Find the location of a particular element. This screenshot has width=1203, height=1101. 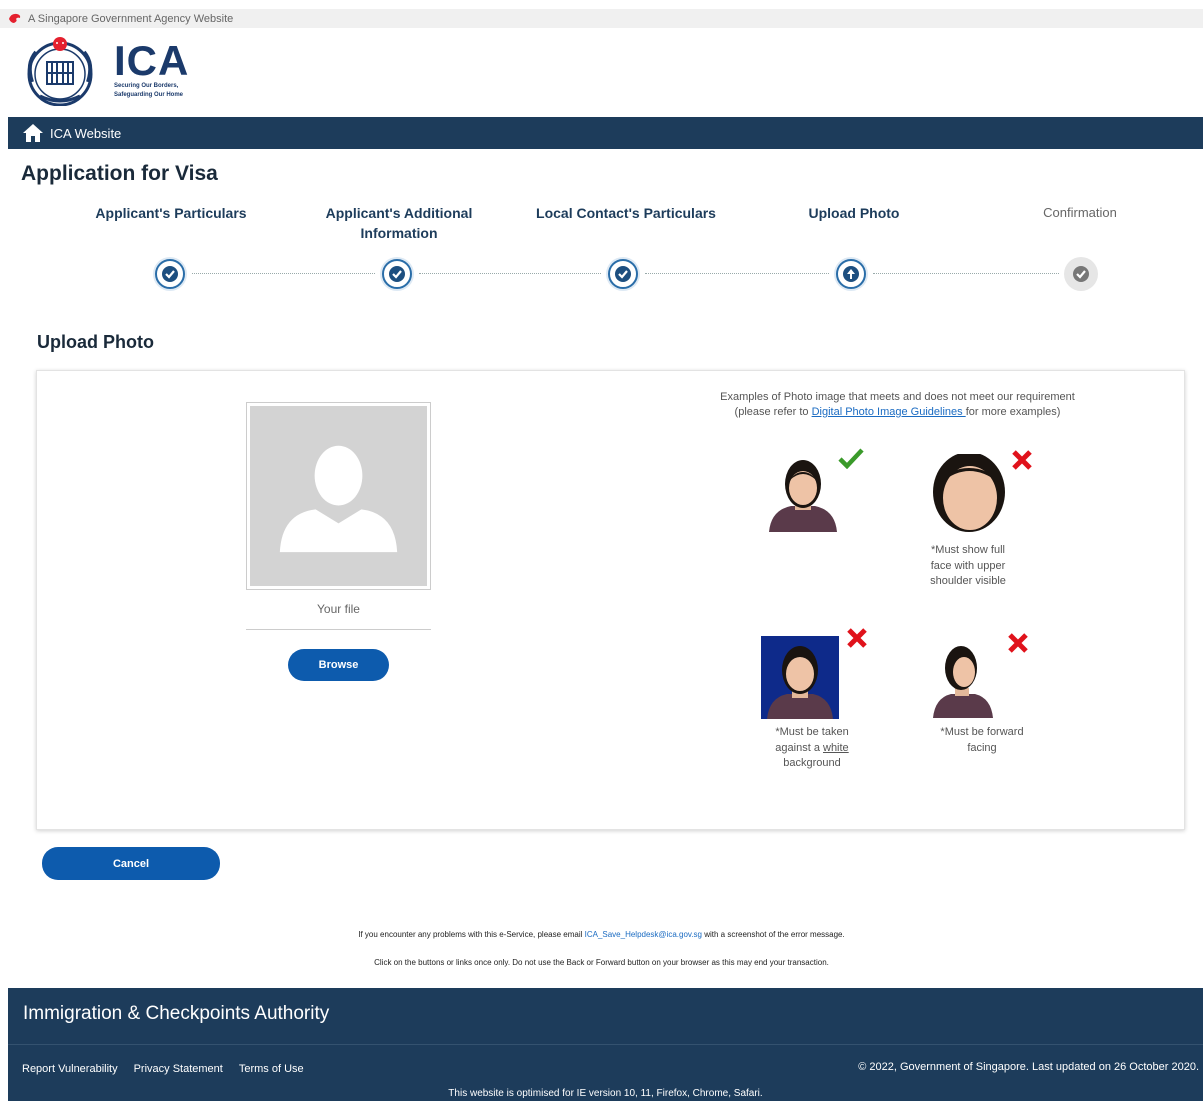

step-label-upload-photo: Upload Photo is located at coordinates (854, 213).